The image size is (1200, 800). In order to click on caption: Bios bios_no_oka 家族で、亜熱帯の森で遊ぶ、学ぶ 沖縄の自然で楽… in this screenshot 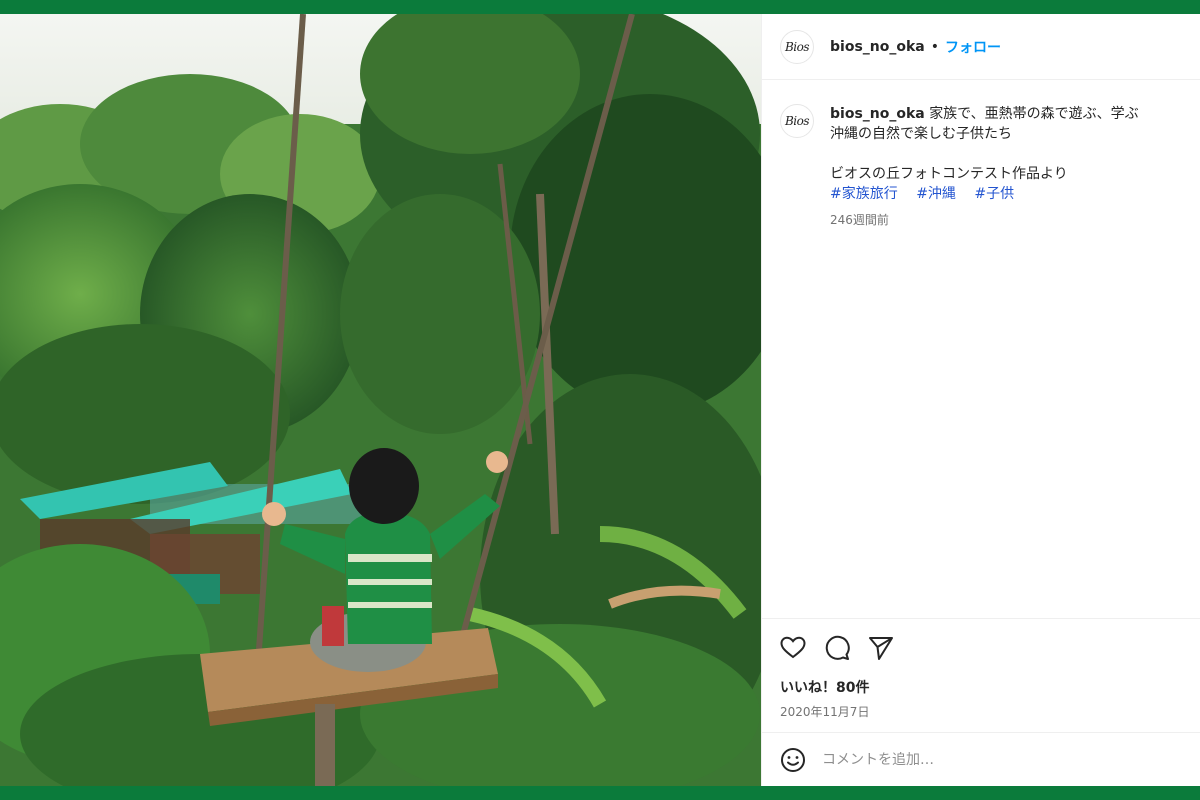, I will do `click(981, 155)`.